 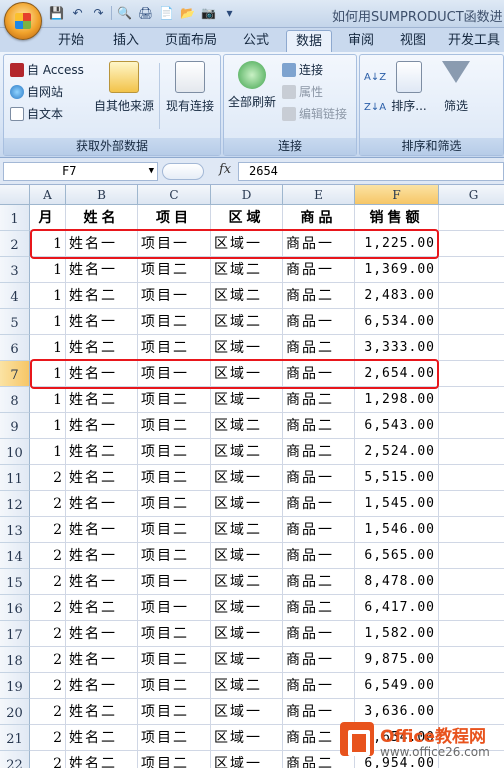 What do you see at coordinates (225, 169) in the screenshot?
I see `insert-function-icon: fx` at bounding box center [225, 169].